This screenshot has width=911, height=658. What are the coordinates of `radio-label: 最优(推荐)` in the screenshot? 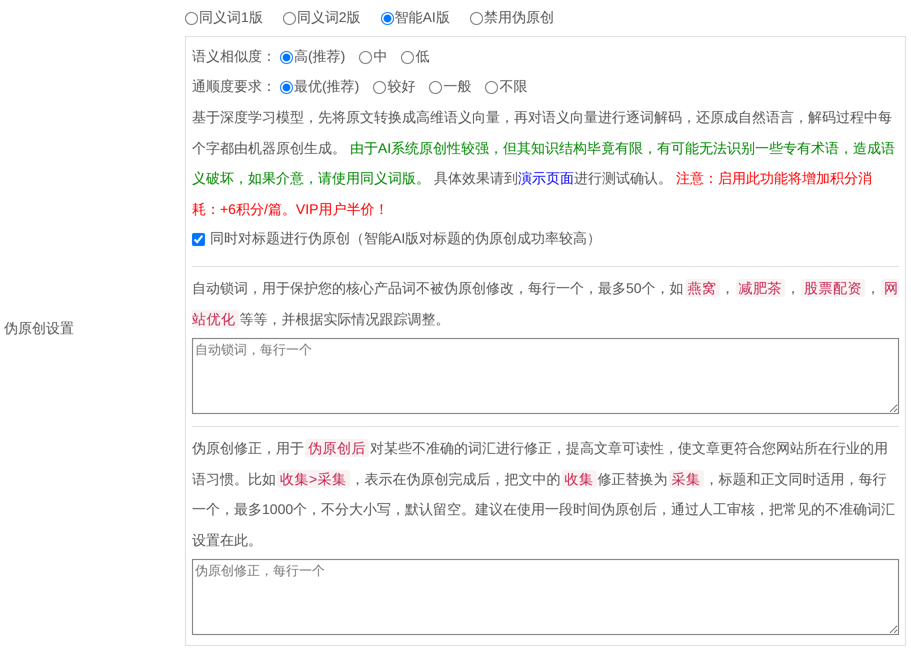 It's located at (327, 87).